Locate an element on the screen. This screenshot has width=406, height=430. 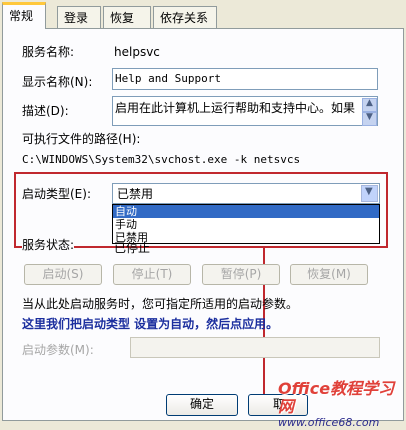
status-value: 已停止 is located at coordinates (132, 248).